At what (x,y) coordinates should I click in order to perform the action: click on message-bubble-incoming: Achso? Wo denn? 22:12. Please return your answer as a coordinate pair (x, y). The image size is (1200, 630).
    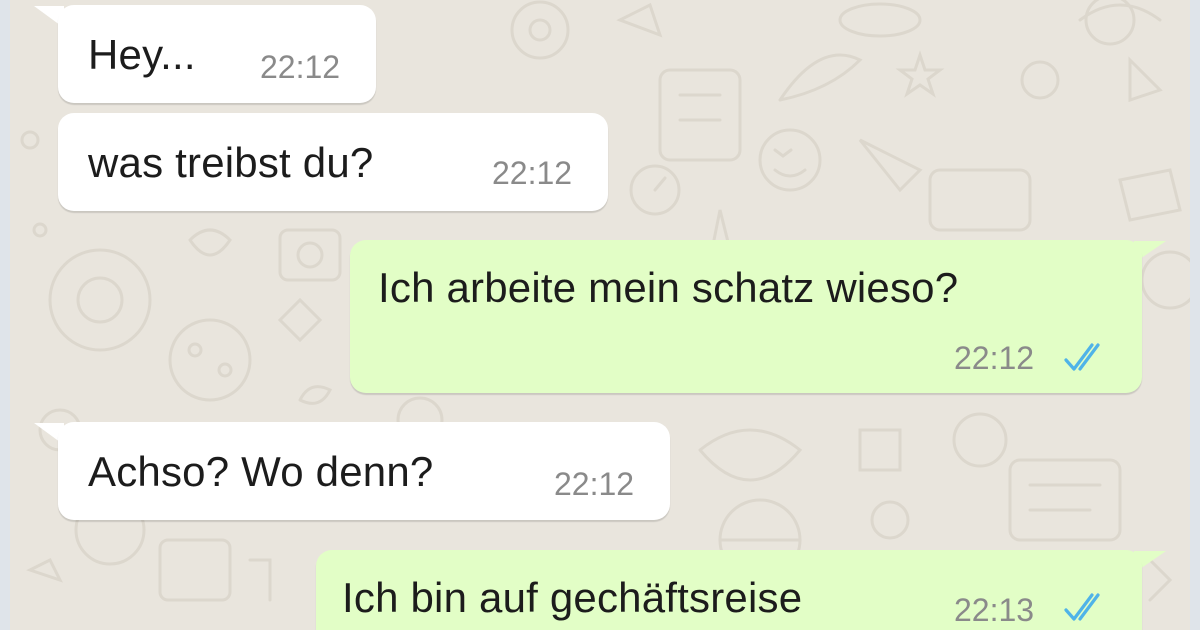
    Looking at the image, I should click on (364, 471).